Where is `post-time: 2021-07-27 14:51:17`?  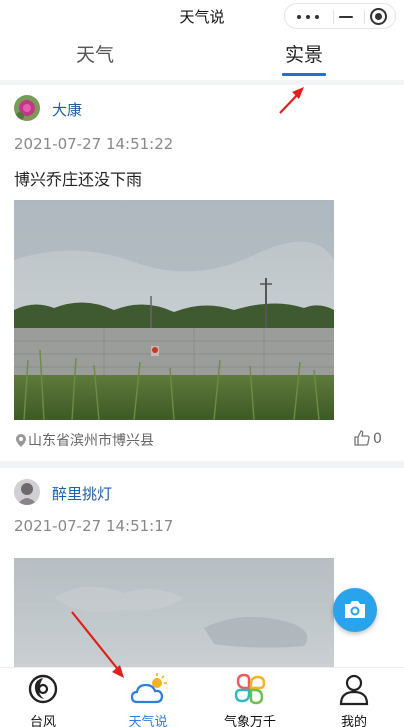
post-time: 2021-07-27 14:51:17 is located at coordinates (94, 526).